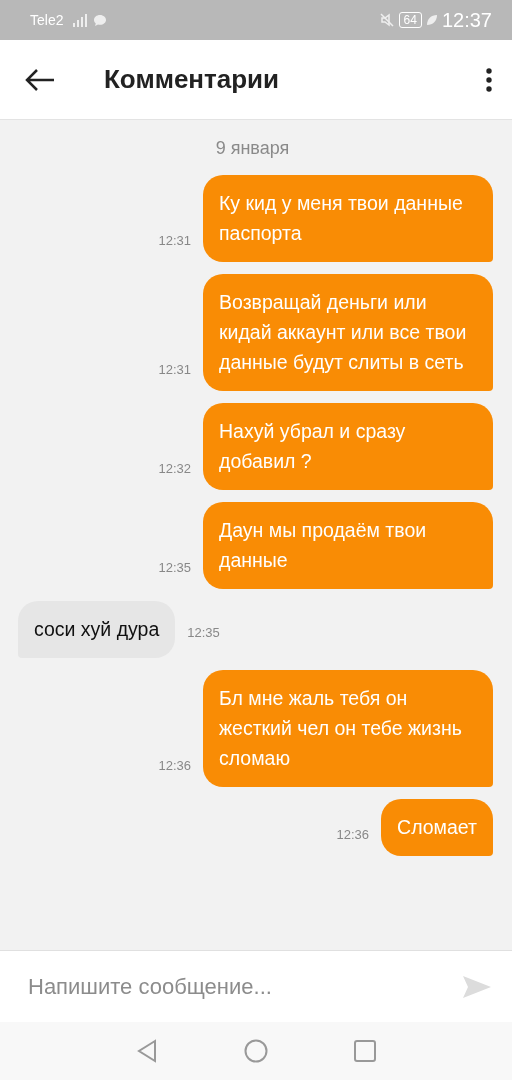 Image resolution: width=512 pixels, height=1080 pixels. What do you see at coordinates (348, 545) in the screenshot?
I see `message-bubble: Даун мы продаём твои данные` at bounding box center [348, 545].